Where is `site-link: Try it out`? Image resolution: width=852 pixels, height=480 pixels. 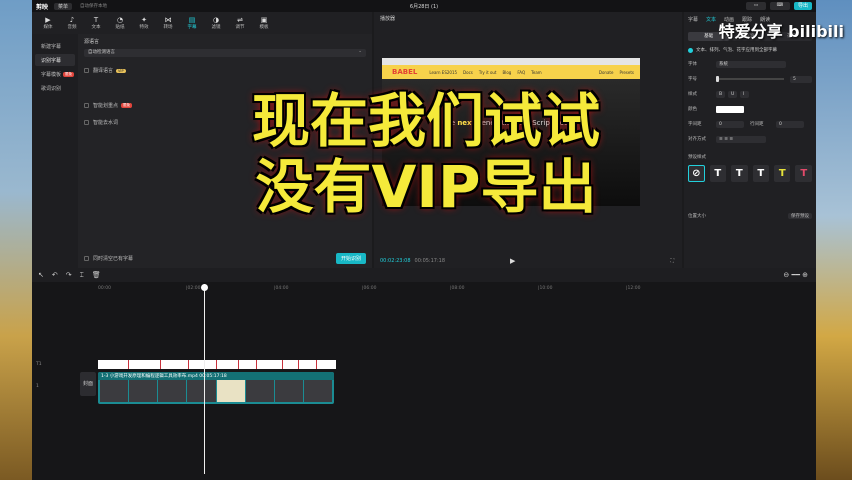
site-link: Try it out is located at coordinates (487, 72).